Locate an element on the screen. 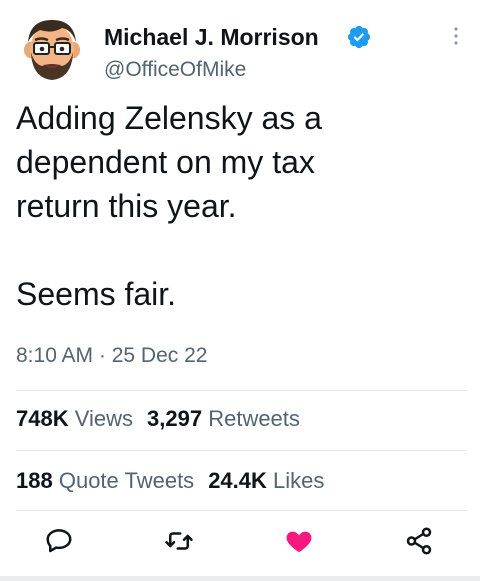 The height and width of the screenshot is (581, 480). stats-row-primary: 748K Views 3,297 Retweets is located at coordinates (165, 419).